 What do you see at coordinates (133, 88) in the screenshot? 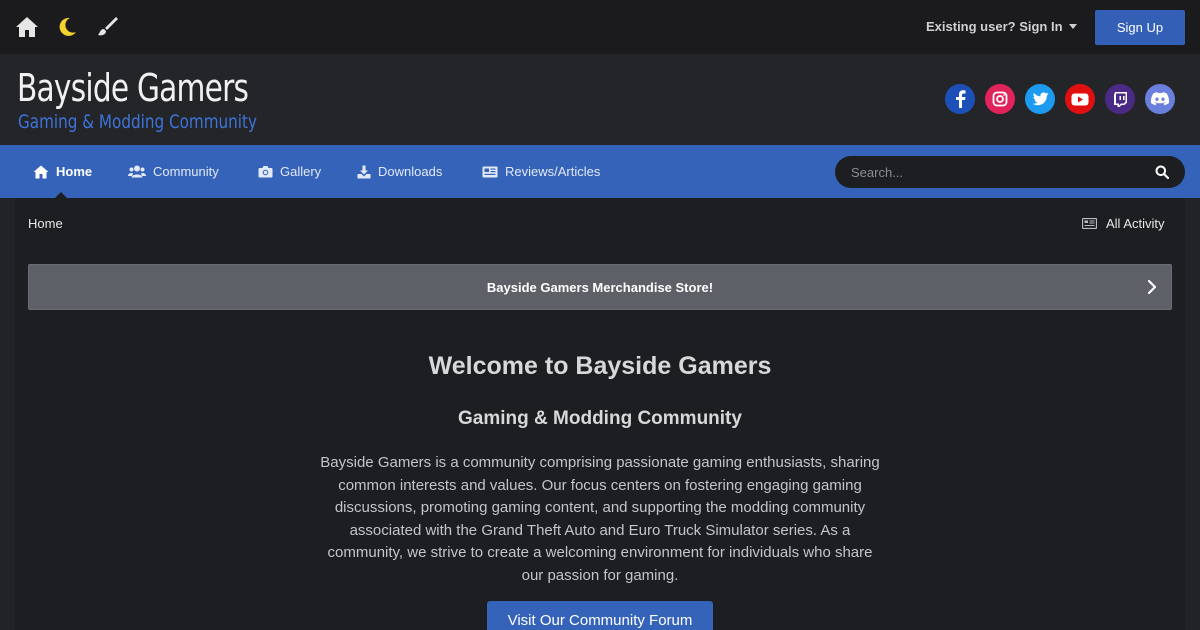
I see `site-title: Bayside Gamers` at bounding box center [133, 88].